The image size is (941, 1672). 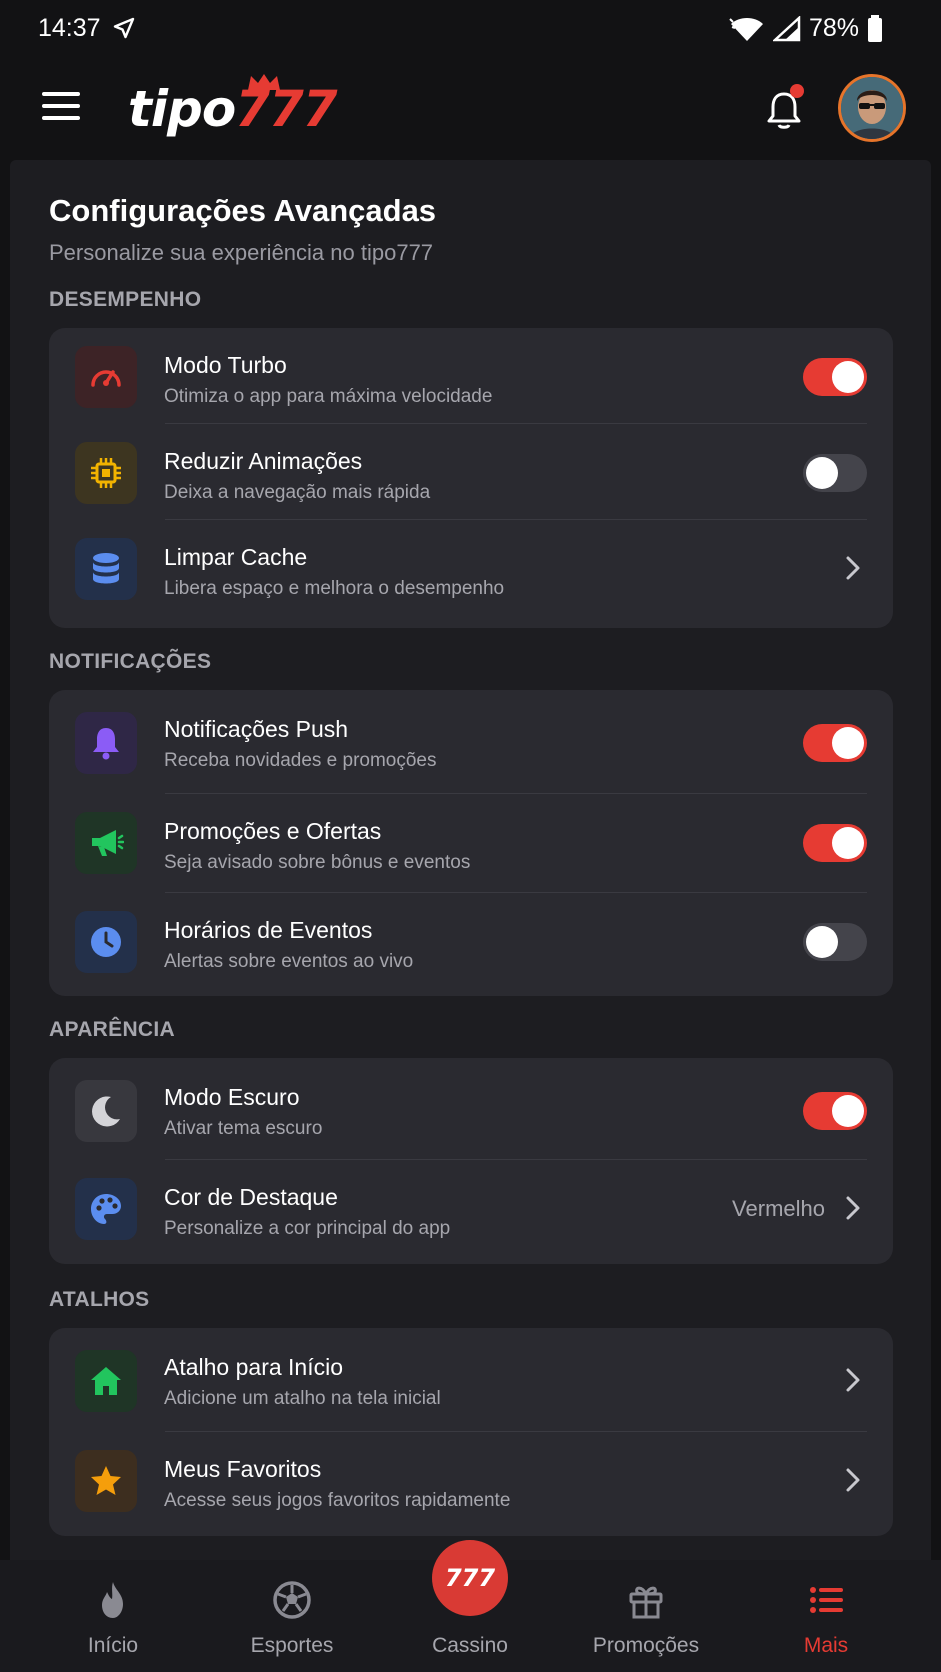 I want to click on app-logo: tipo777, so click(x=233, y=106).